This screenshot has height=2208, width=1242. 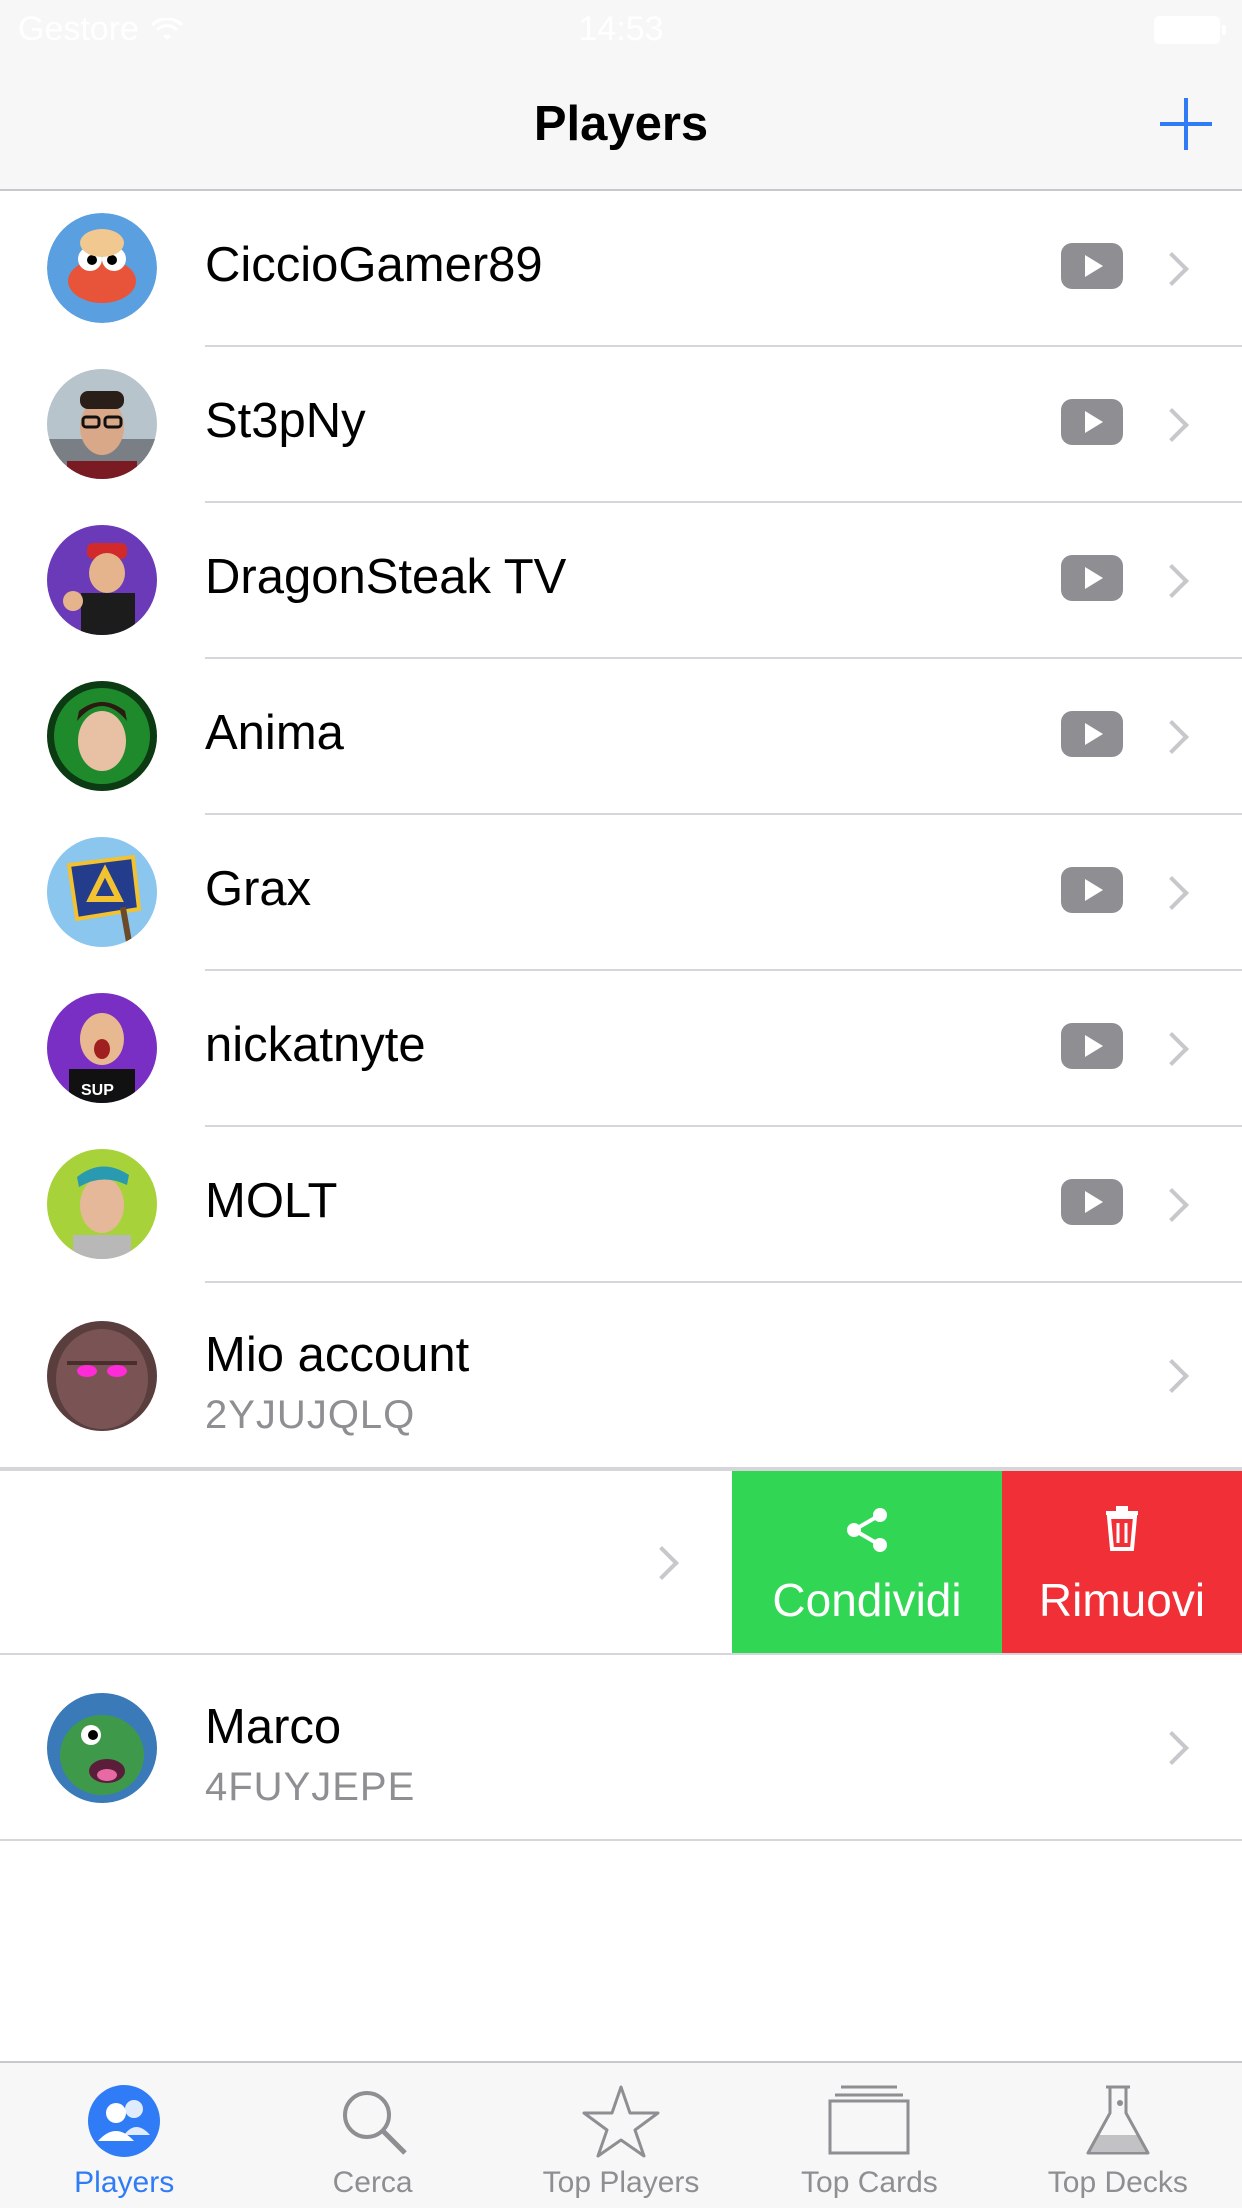 What do you see at coordinates (1122, 1528) in the screenshot?
I see `trash-icon` at bounding box center [1122, 1528].